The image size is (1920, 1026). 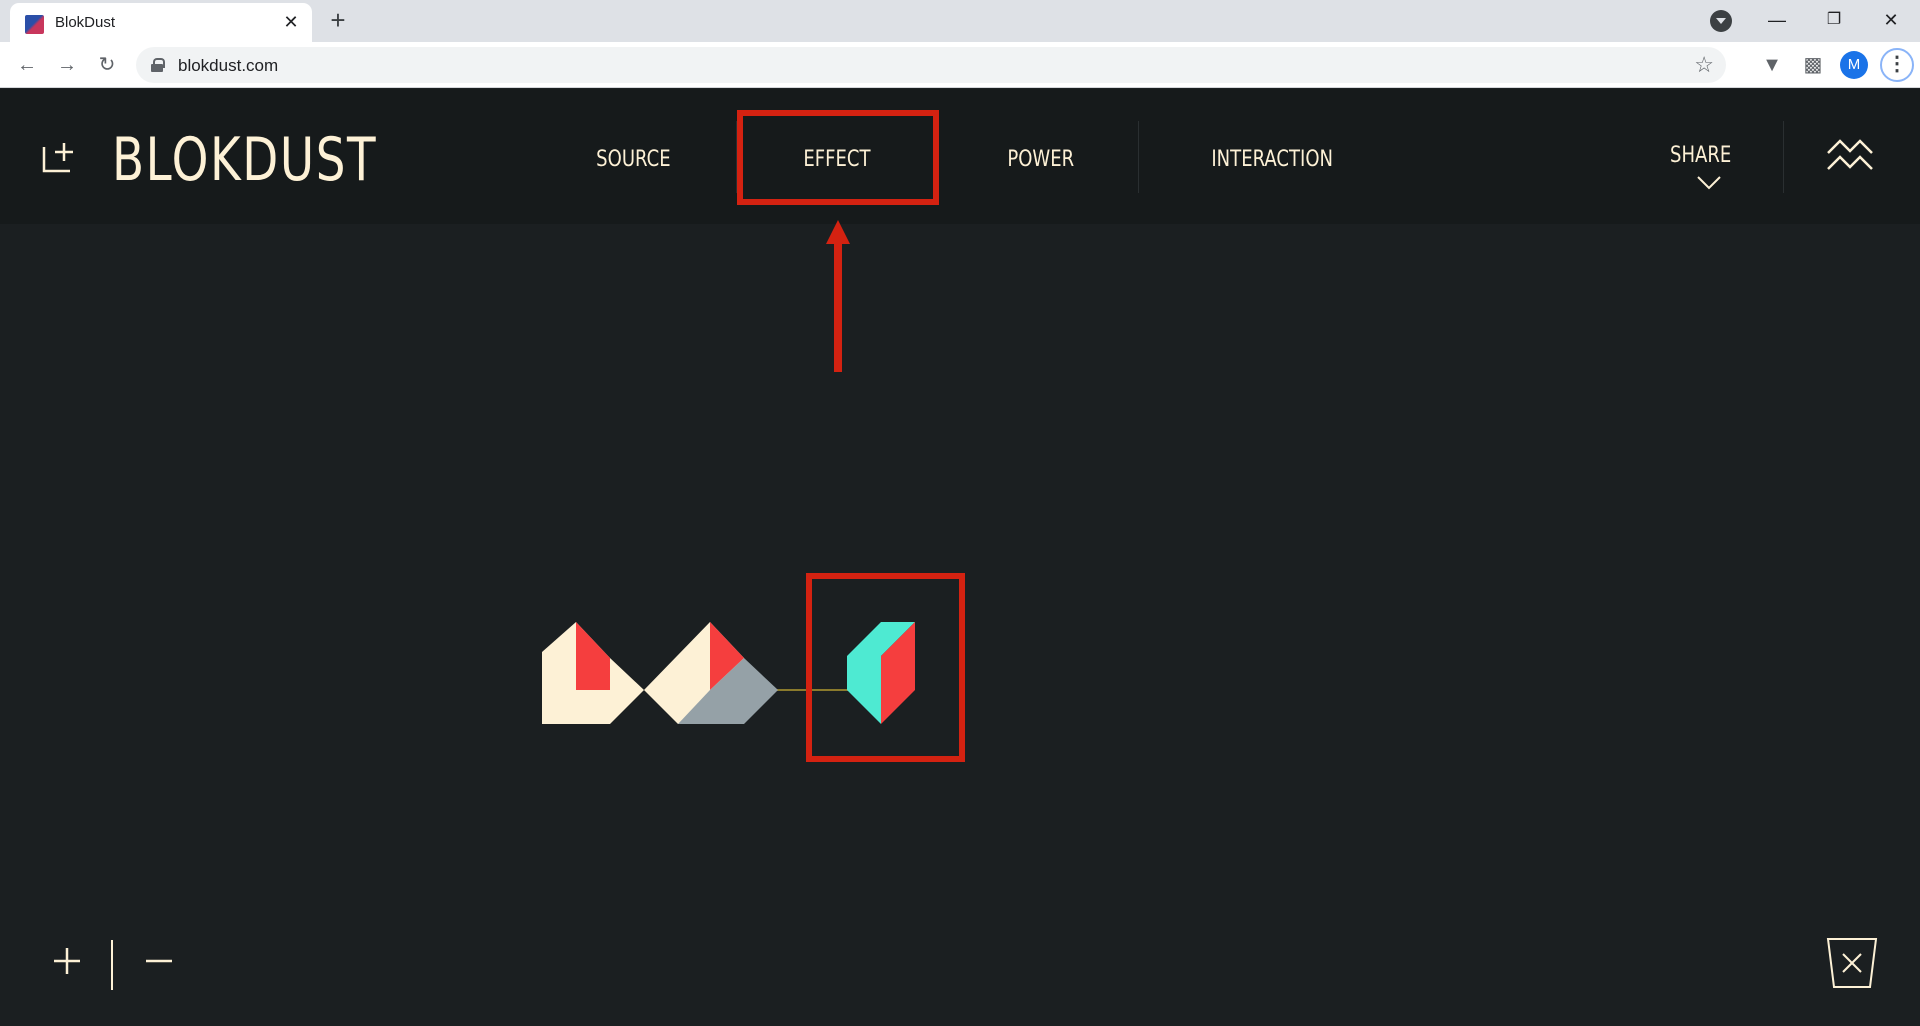 What do you see at coordinates (85, 22) in the screenshot?
I see `tab-title: BlokDust` at bounding box center [85, 22].